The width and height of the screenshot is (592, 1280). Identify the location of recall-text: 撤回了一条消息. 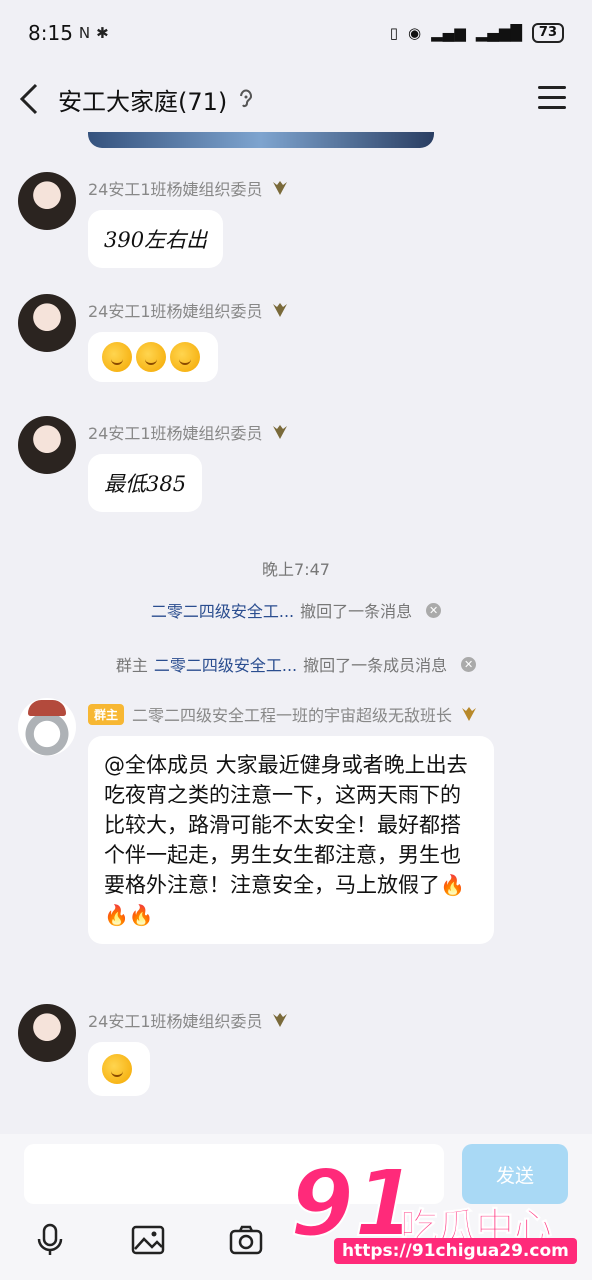
(356, 611).